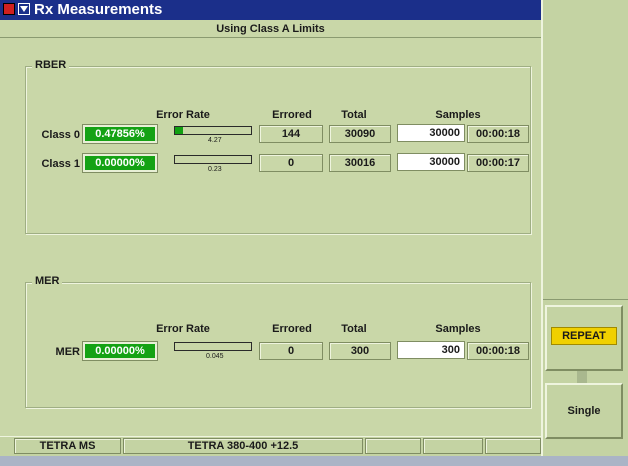  I want to click on class1-rate: 0.00000%, so click(120, 163).